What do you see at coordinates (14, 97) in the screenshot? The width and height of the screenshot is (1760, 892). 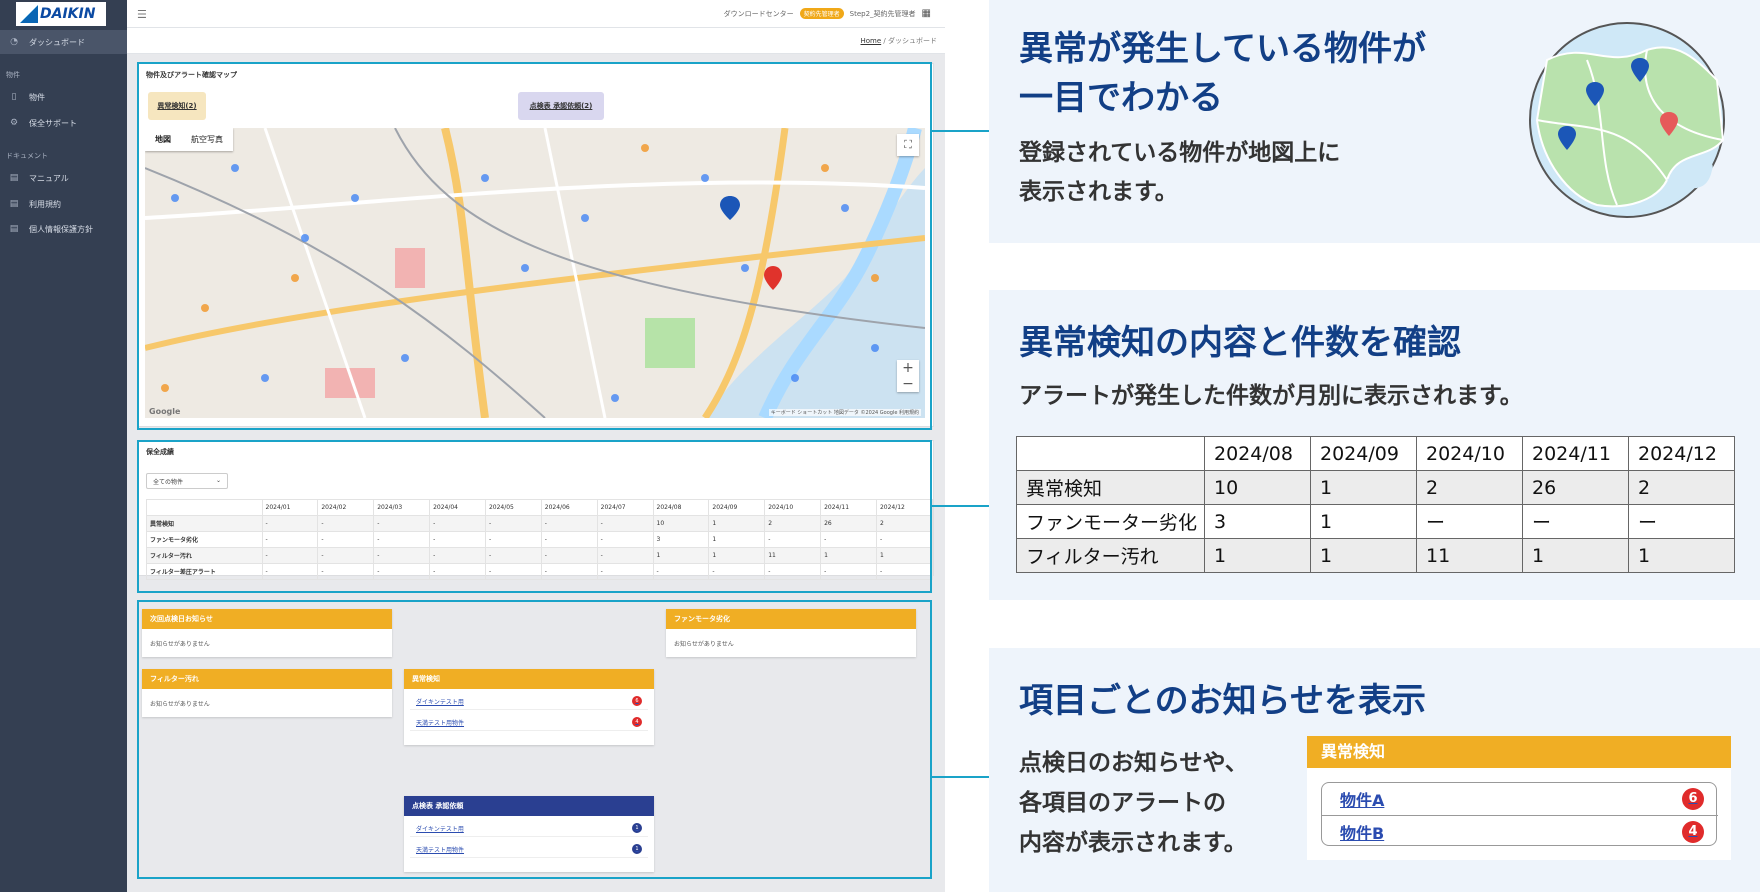 I see `building-icon: ▯` at bounding box center [14, 97].